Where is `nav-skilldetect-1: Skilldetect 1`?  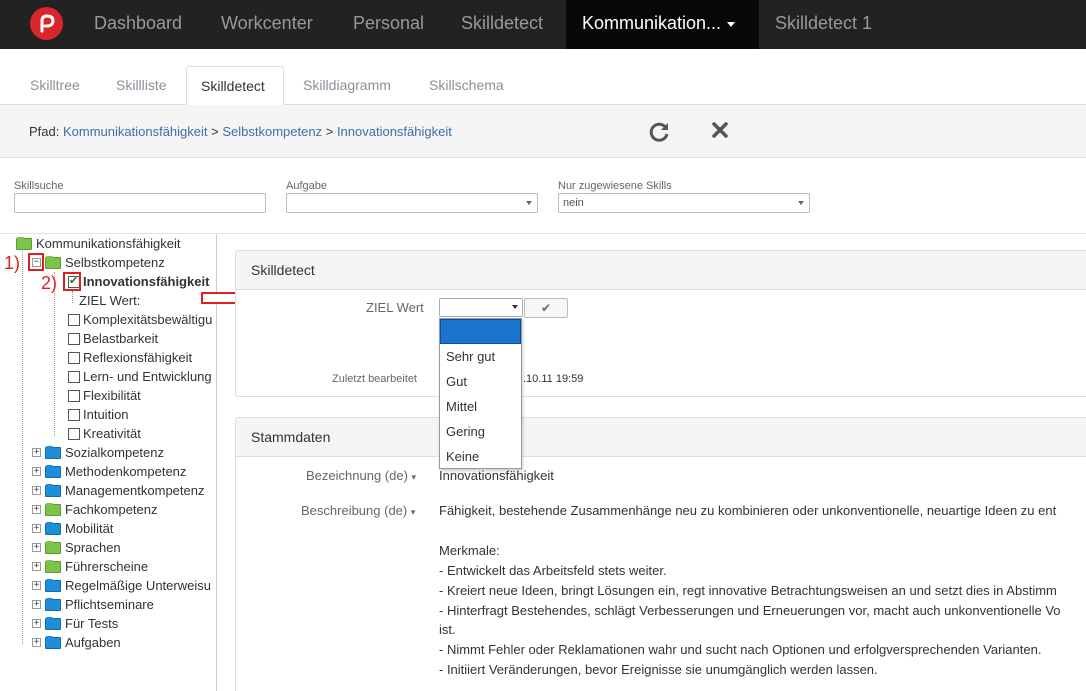
nav-skilldetect-1: Skilldetect 1 is located at coordinates (823, 24).